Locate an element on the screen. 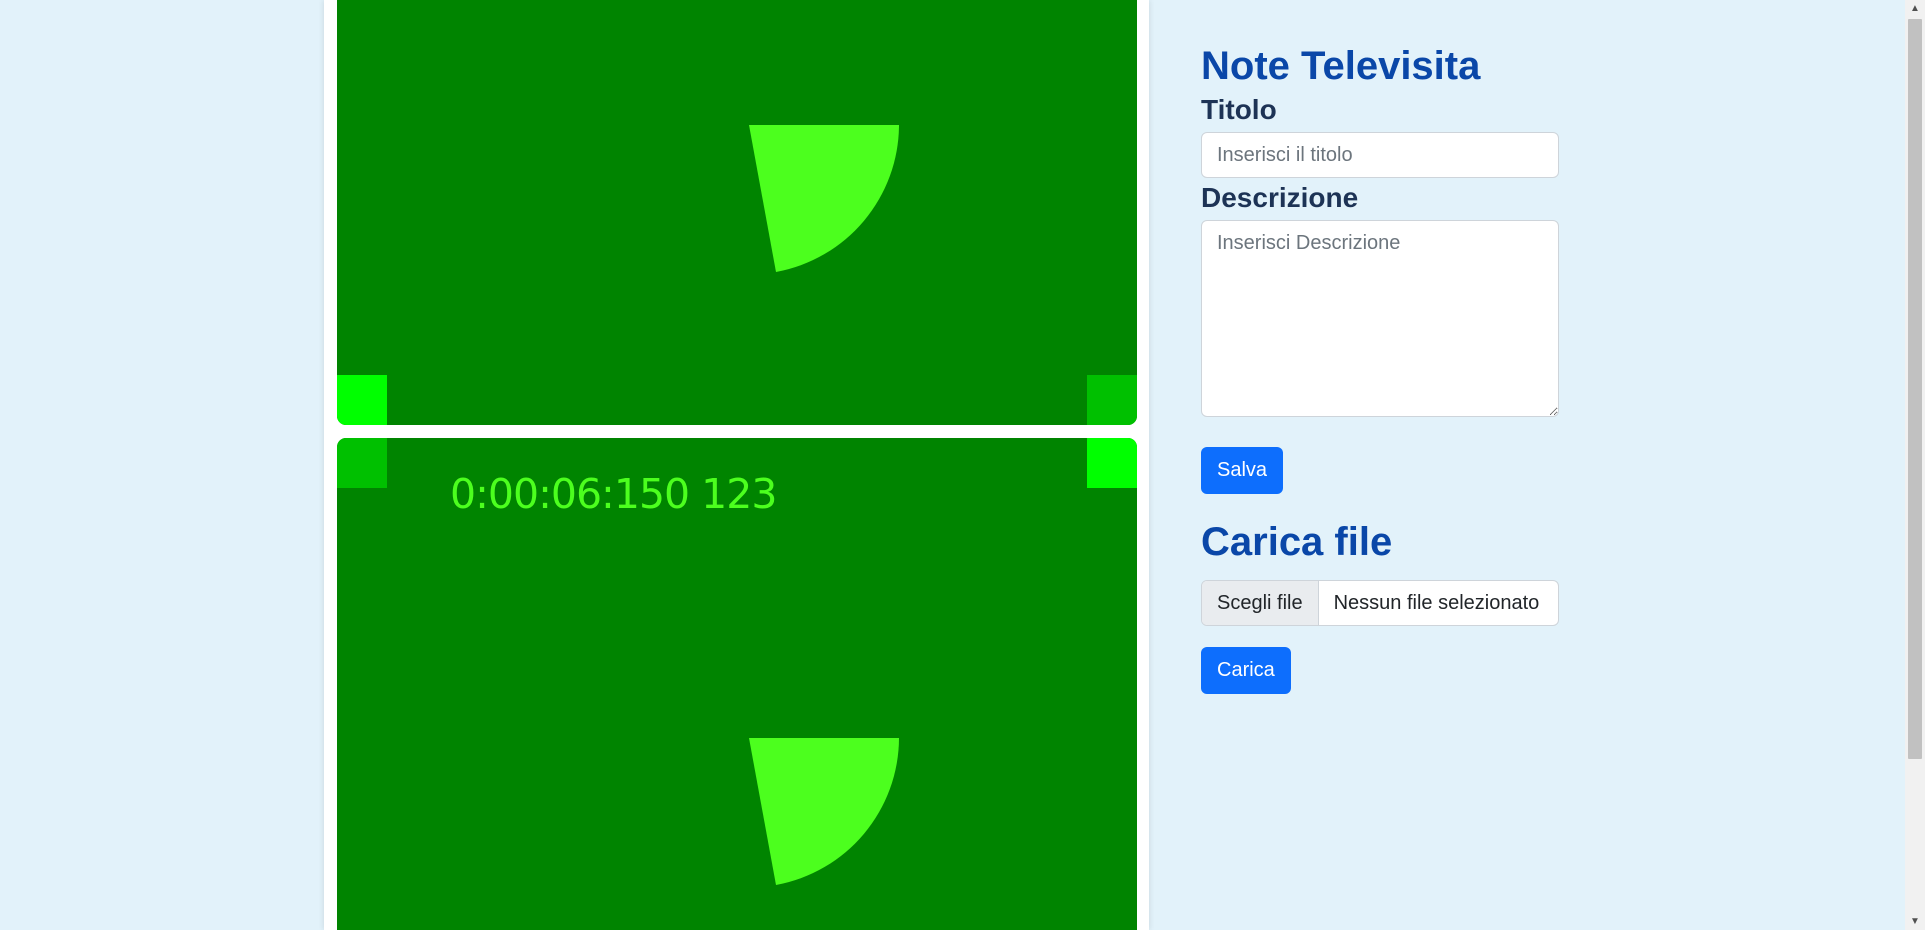 This screenshot has width=1925, height=930. file-input: Scegli file Nessun file selezionato is located at coordinates (1380, 603).